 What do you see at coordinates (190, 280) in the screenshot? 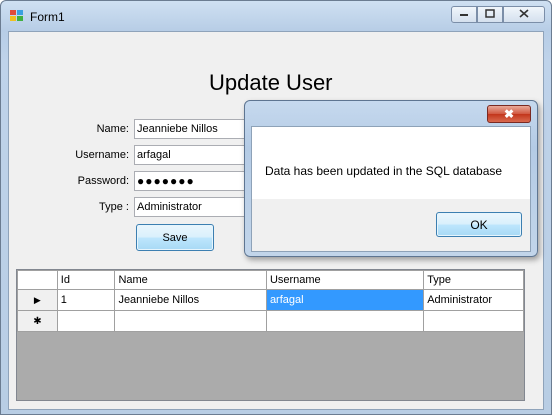
I see `column-header-name: Name` at bounding box center [190, 280].